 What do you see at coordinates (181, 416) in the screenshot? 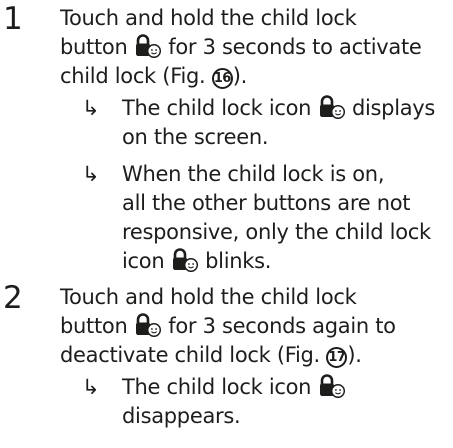
I see `bullet-text: disappears.` at bounding box center [181, 416].